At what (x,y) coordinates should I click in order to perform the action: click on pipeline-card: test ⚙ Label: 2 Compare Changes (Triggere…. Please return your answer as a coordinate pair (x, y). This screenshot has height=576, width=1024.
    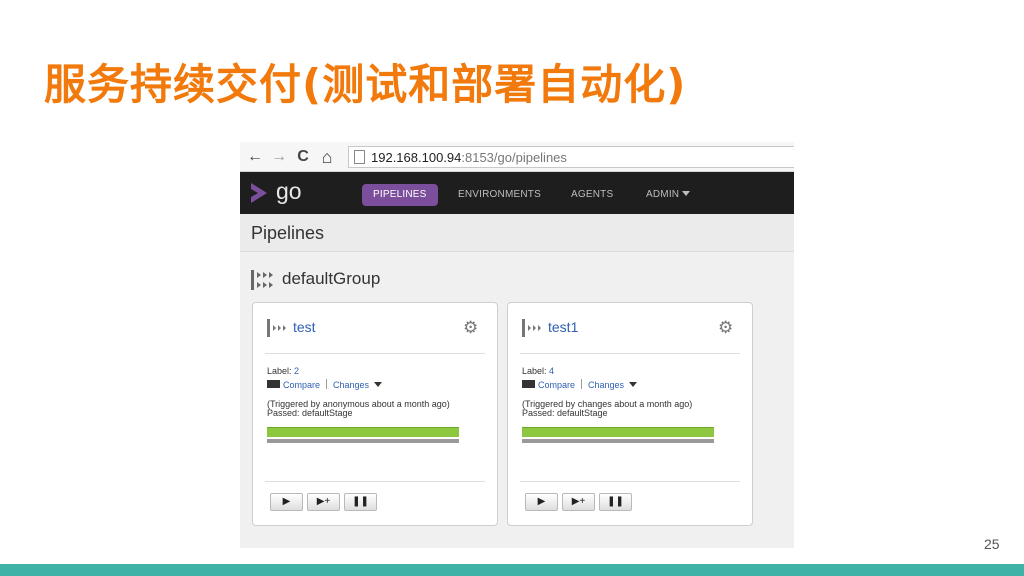
    Looking at the image, I should click on (375, 414).